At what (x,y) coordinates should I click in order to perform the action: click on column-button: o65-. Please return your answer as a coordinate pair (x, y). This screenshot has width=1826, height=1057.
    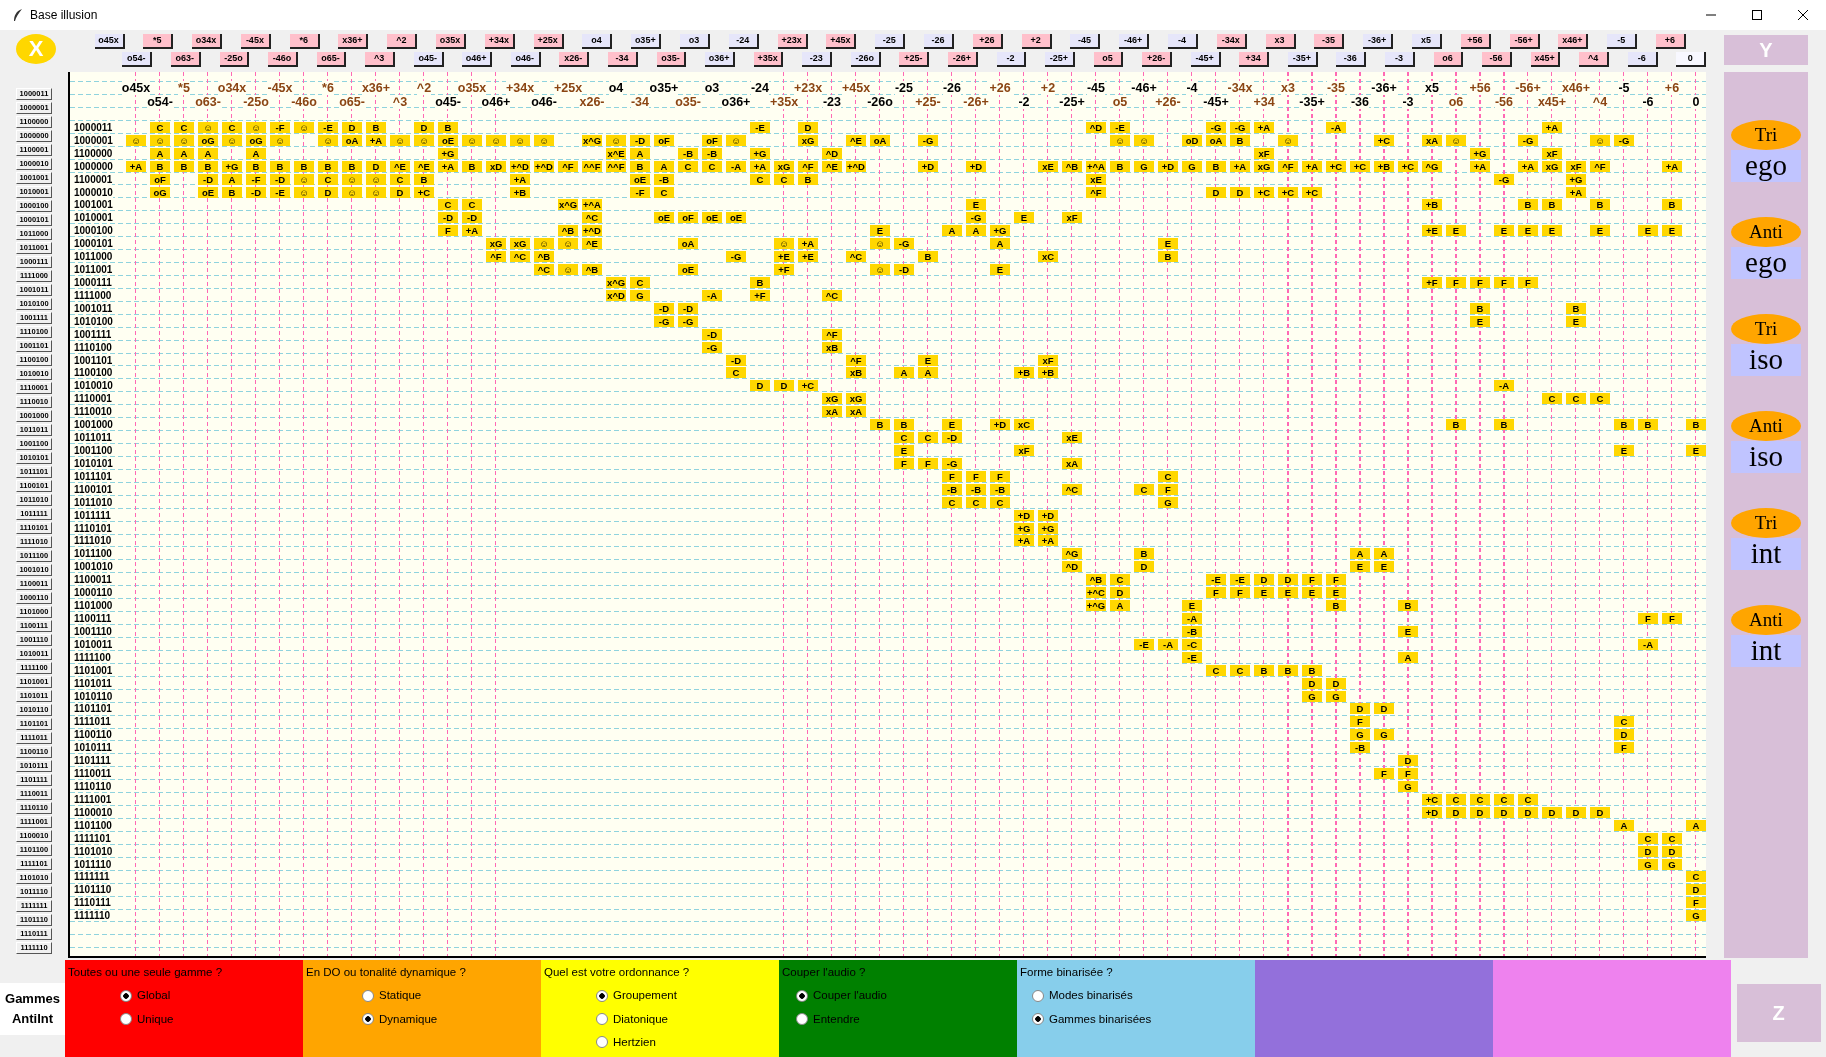
    Looking at the image, I should click on (331, 59).